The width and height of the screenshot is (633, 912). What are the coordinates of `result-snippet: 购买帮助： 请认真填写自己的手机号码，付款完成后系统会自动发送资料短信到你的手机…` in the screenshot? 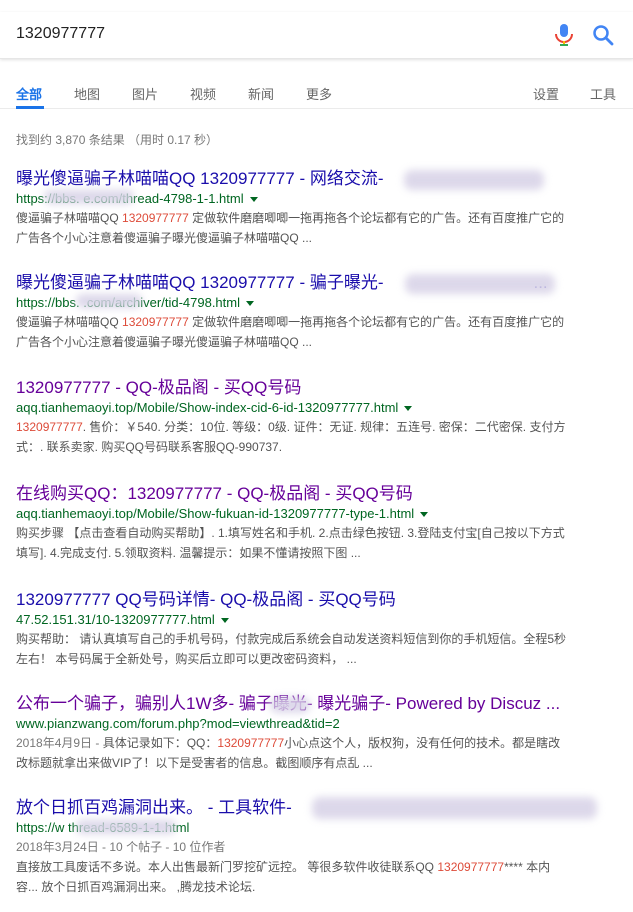 It's located at (291, 649).